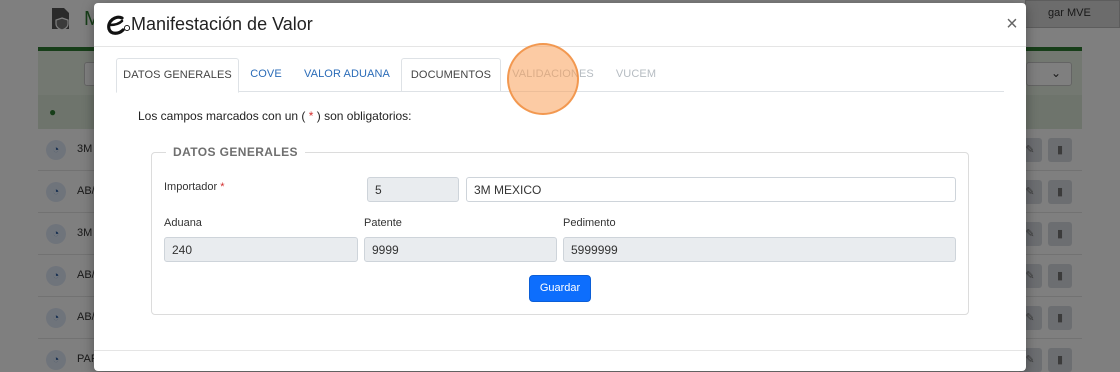 The width and height of the screenshot is (1120, 372). What do you see at coordinates (222, 187) in the screenshot?
I see `importador-required-star: *` at bounding box center [222, 187].